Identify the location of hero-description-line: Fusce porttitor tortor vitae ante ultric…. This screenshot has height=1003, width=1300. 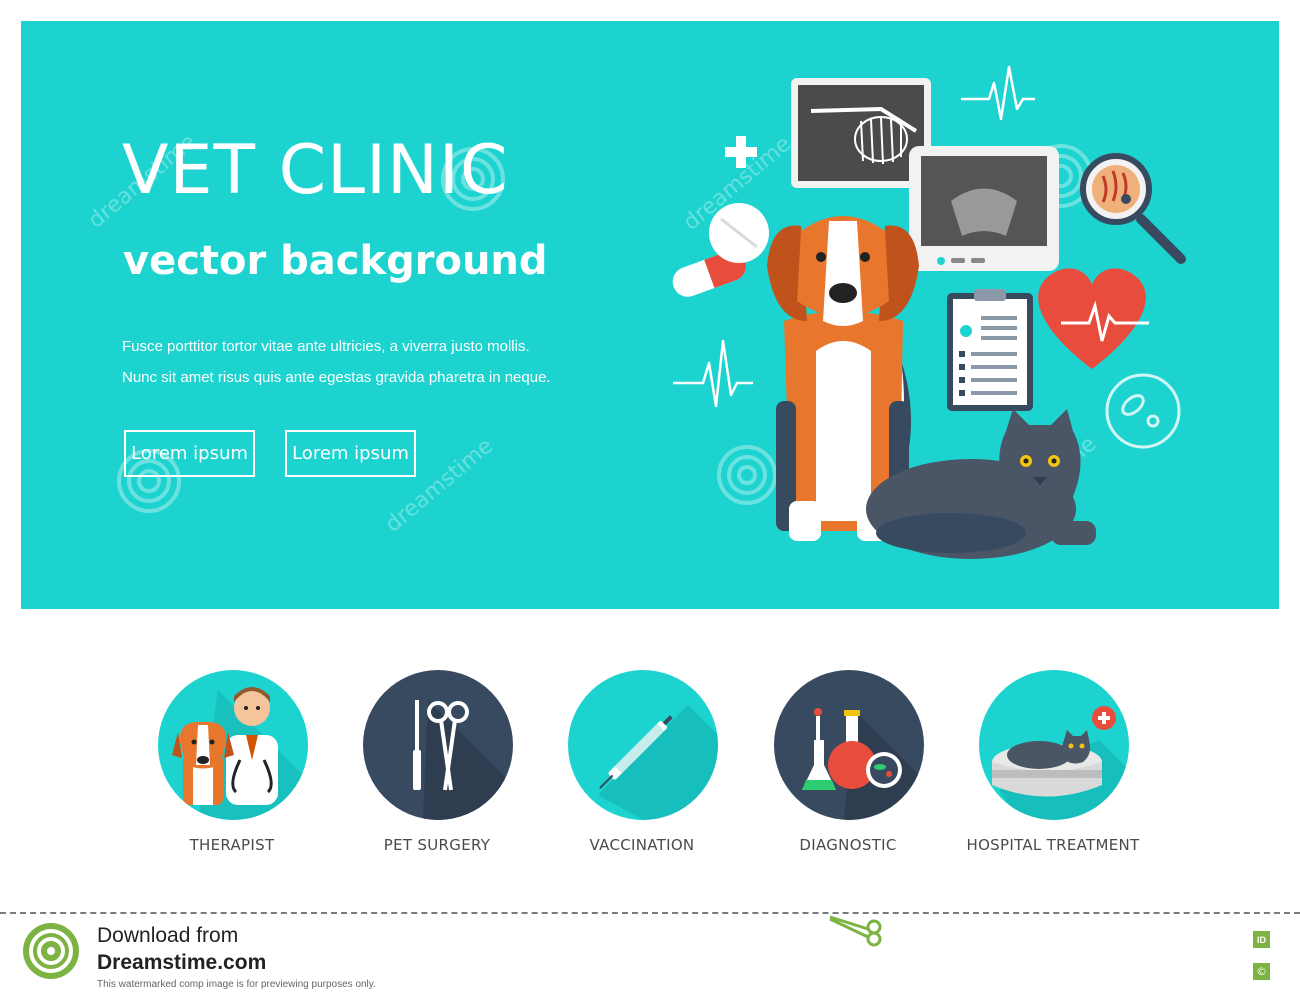
(326, 346).